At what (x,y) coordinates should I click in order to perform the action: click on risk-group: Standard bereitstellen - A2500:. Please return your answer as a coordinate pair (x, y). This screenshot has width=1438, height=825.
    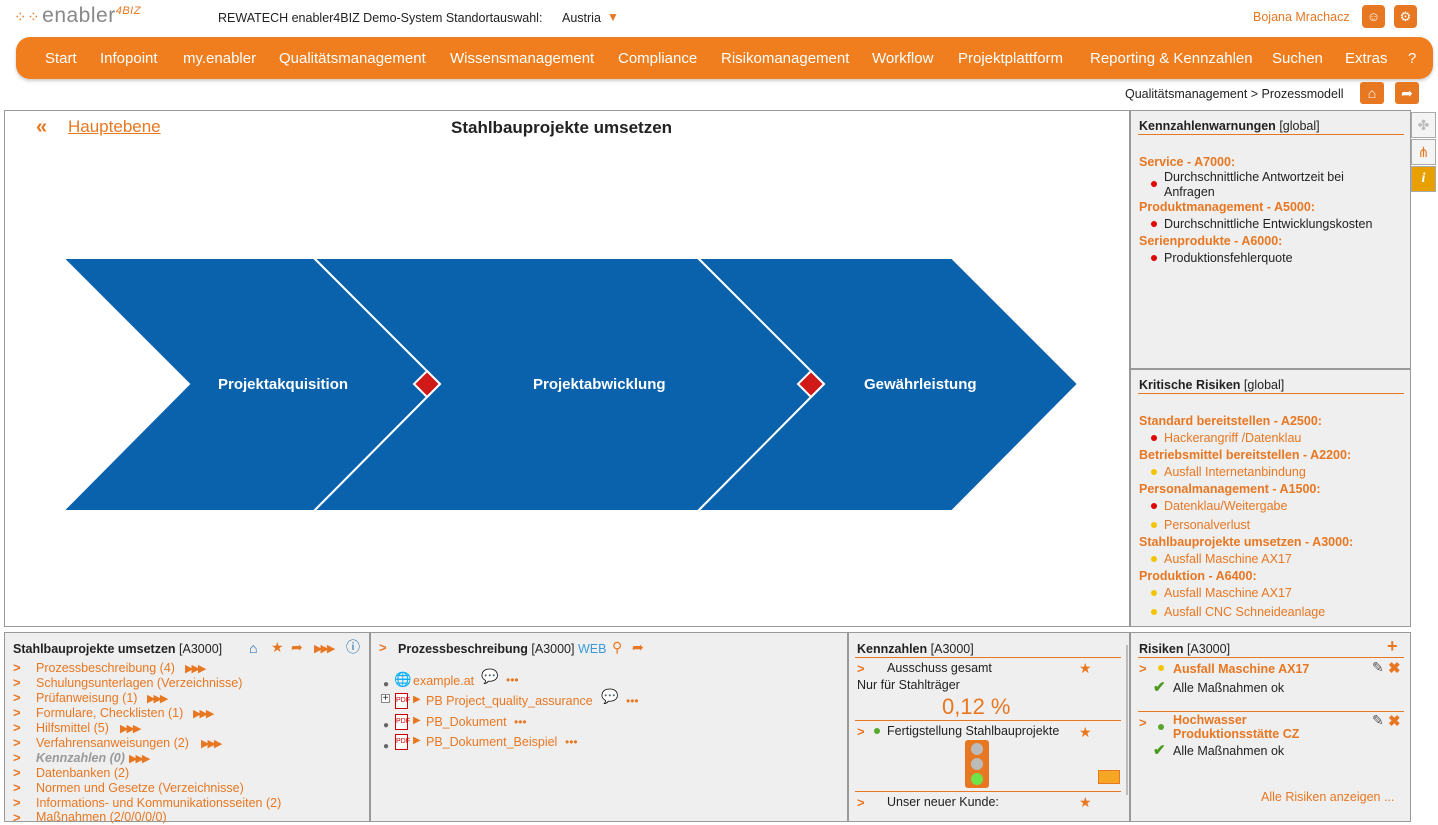
    Looking at the image, I should click on (1230, 421).